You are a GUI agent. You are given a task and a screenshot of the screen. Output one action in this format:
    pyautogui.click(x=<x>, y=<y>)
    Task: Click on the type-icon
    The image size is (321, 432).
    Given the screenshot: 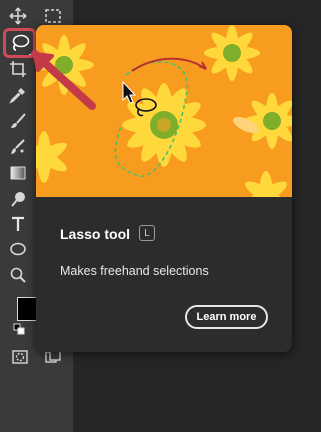 What is the action you would take?
    pyautogui.click(x=18, y=223)
    